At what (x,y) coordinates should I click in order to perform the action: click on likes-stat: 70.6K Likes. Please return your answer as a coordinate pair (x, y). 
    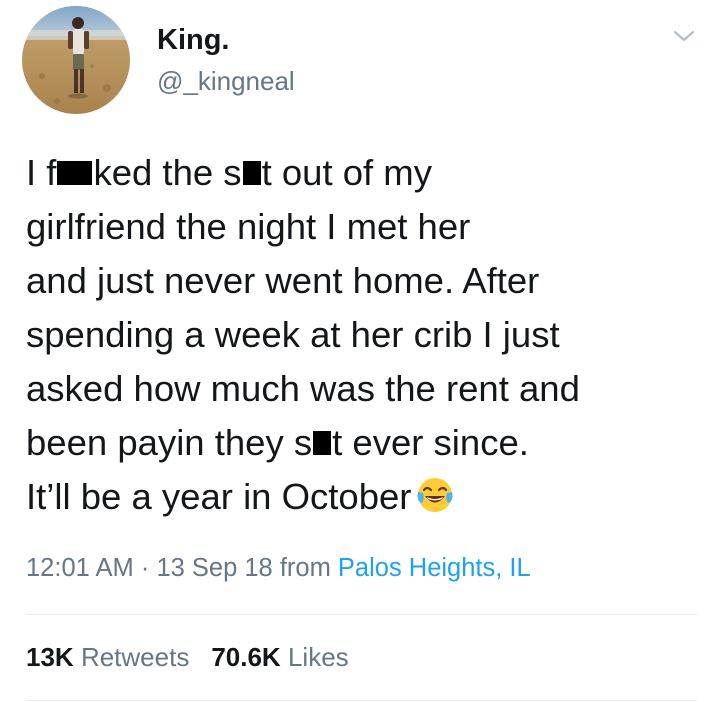
    Looking at the image, I should click on (279, 657).